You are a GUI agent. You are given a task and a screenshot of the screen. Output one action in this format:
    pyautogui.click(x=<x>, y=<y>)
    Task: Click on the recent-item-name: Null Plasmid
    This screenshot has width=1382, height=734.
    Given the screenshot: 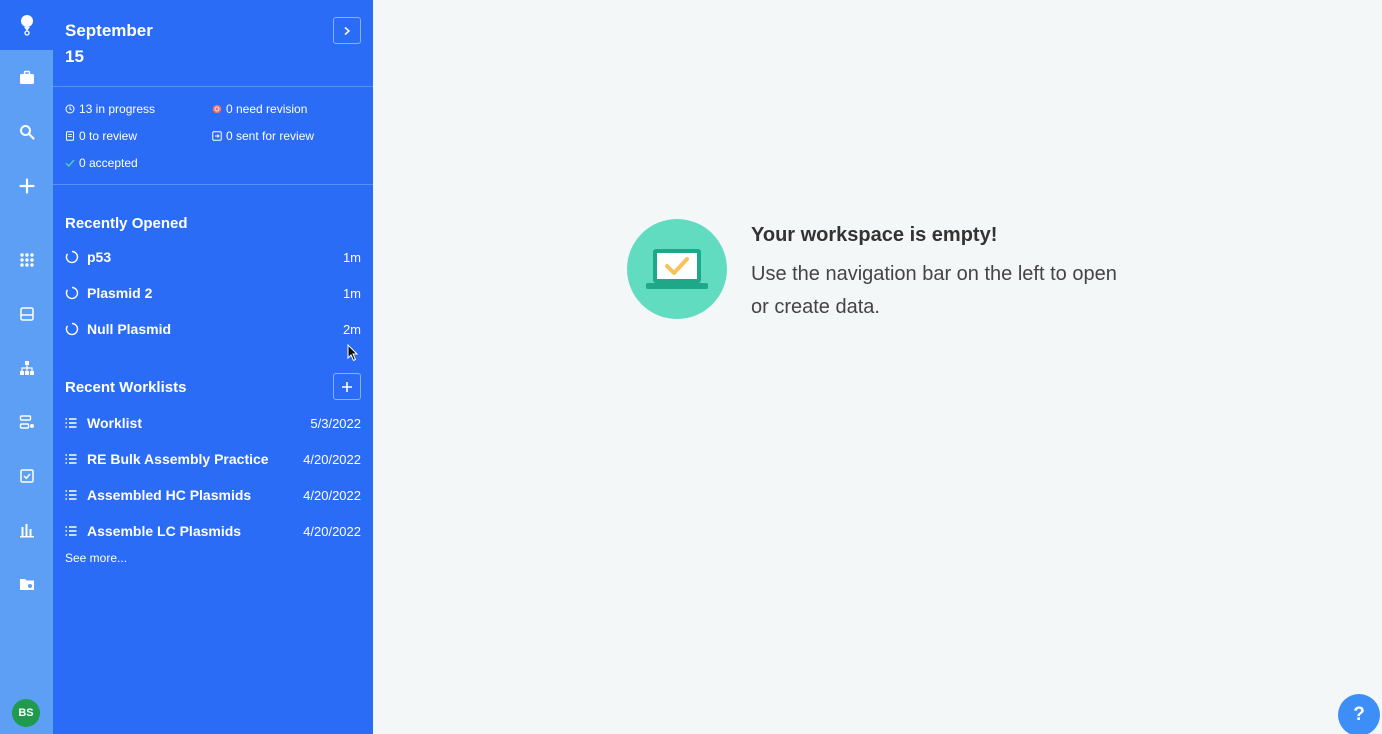 What is the action you would take?
    pyautogui.click(x=129, y=329)
    